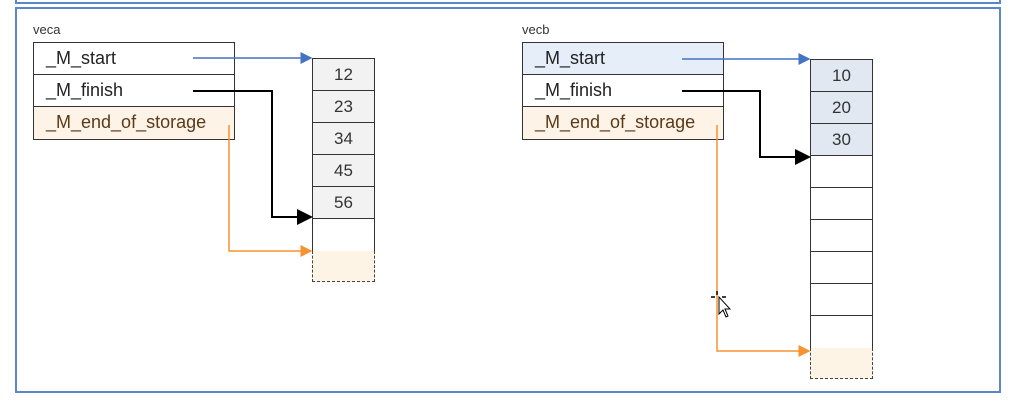 The height and width of the screenshot is (407, 1030). Describe the element at coordinates (763, 241) in the screenshot. I see `vecb-end-arrow` at that location.